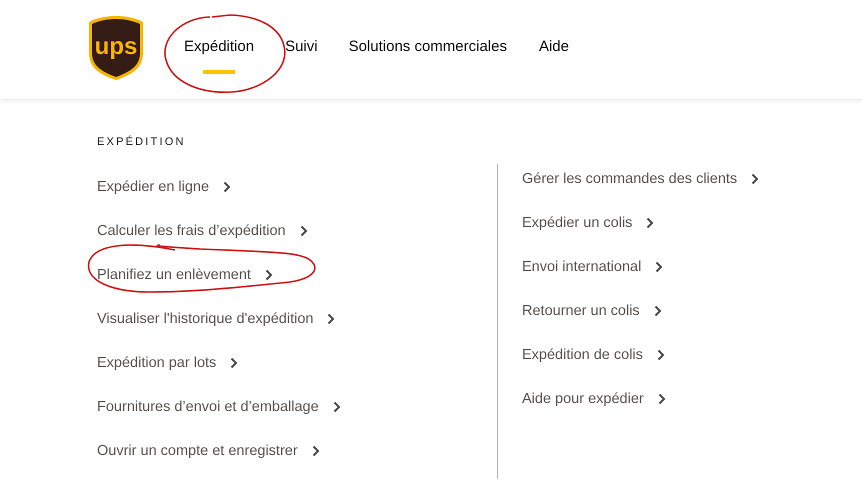 This screenshot has height=498, width=862. I want to click on nav-tab: Suivi, so click(301, 56).